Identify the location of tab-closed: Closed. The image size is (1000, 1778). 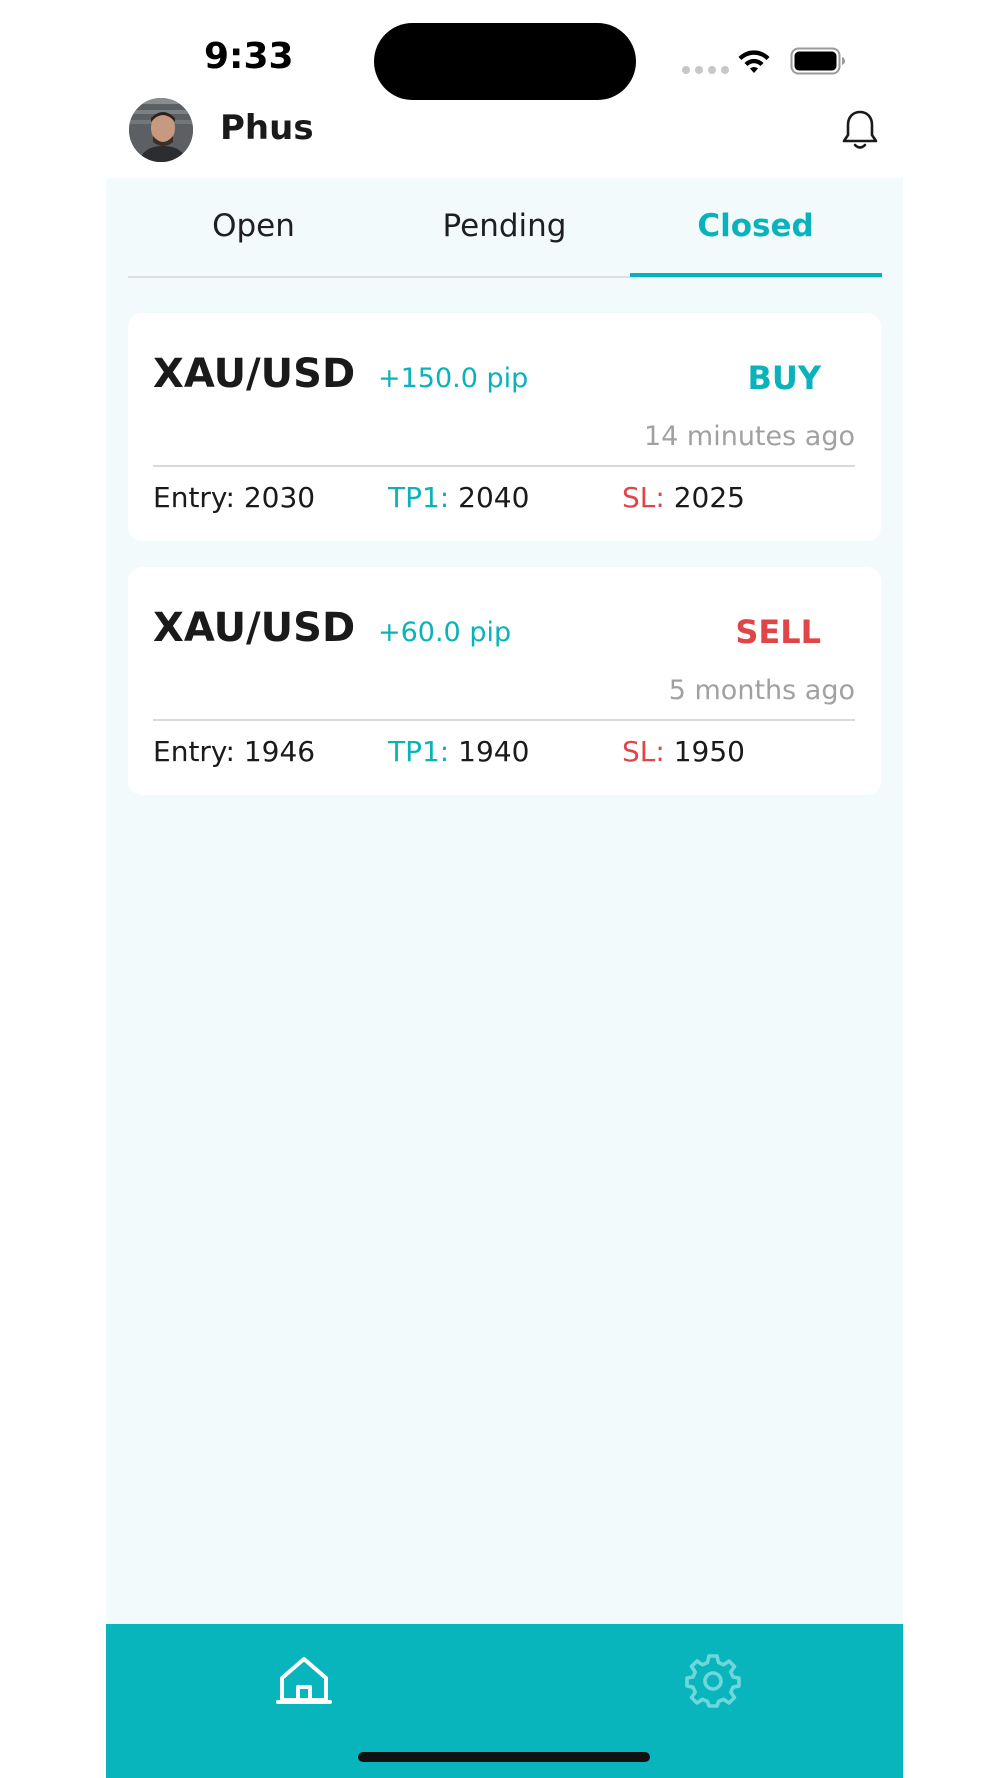
(755, 226).